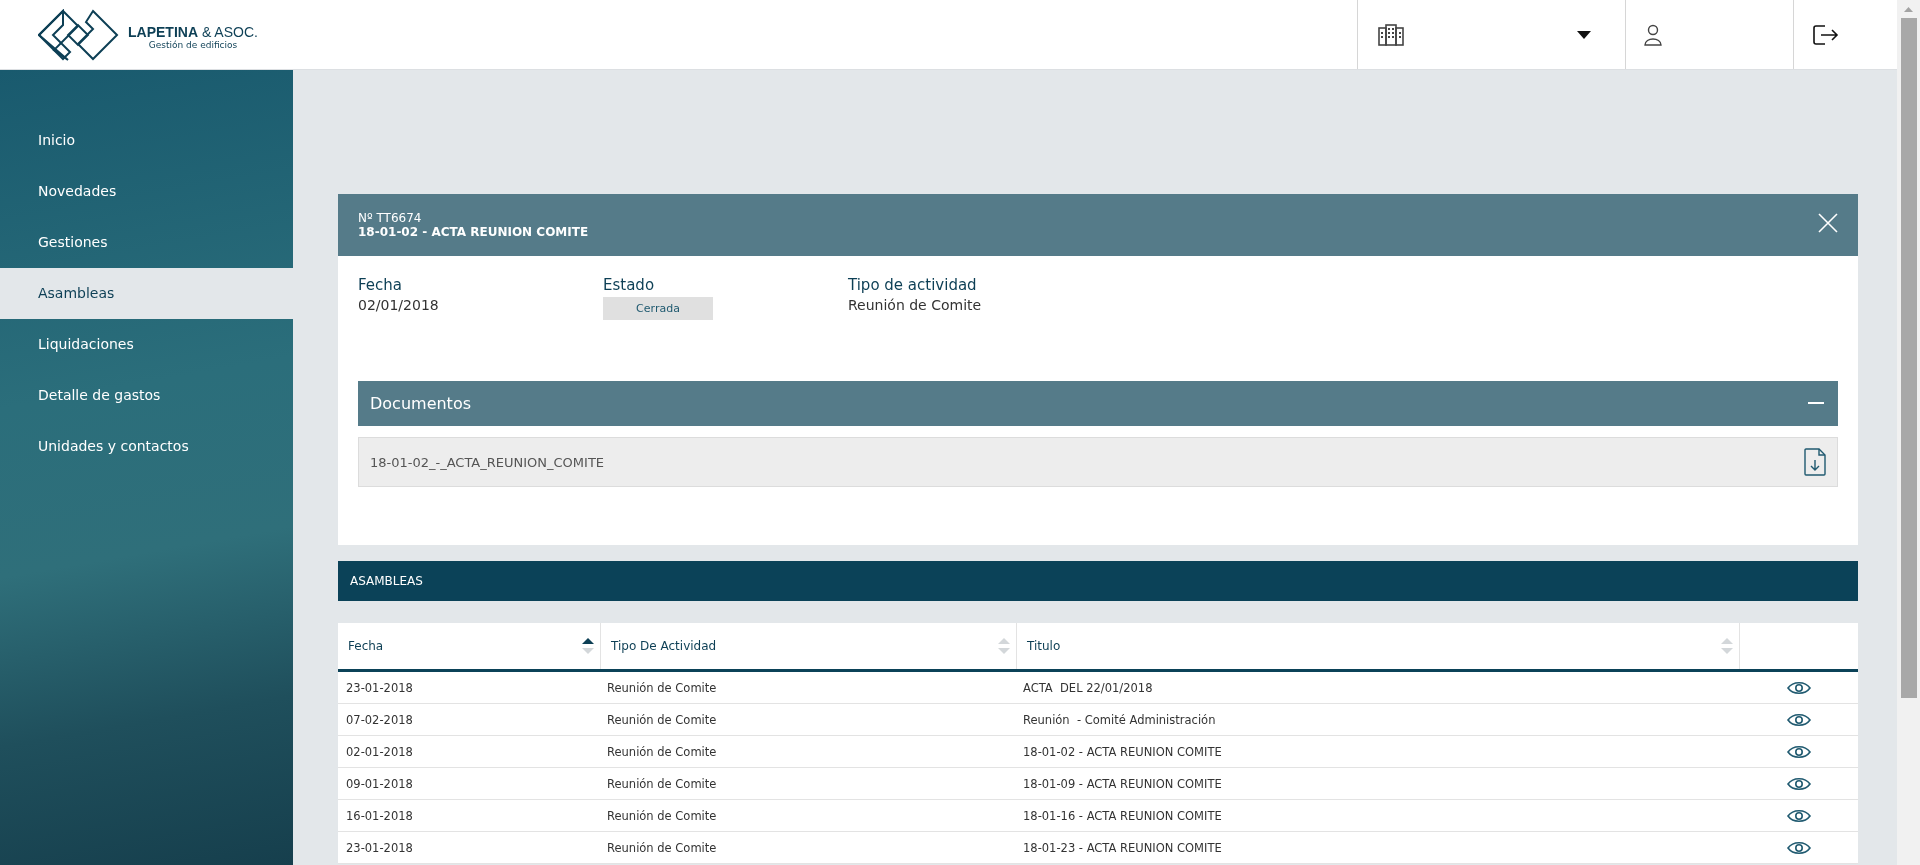 Image resolution: width=1920 pixels, height=865 pixels. I want to click on document-name: 18-01-02_-_ACTA_REUNION_COMITE, so click(487, 462).